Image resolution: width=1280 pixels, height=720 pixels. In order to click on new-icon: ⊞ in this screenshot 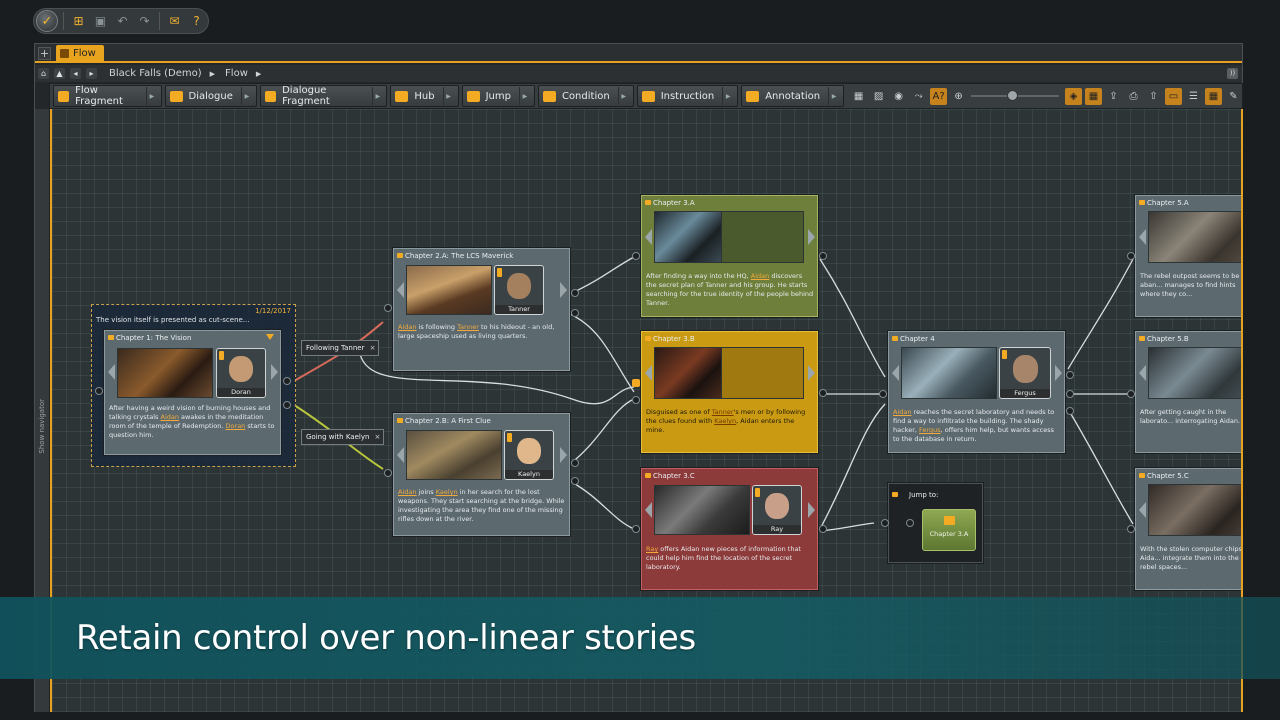, I will do `click(78, 21)`.